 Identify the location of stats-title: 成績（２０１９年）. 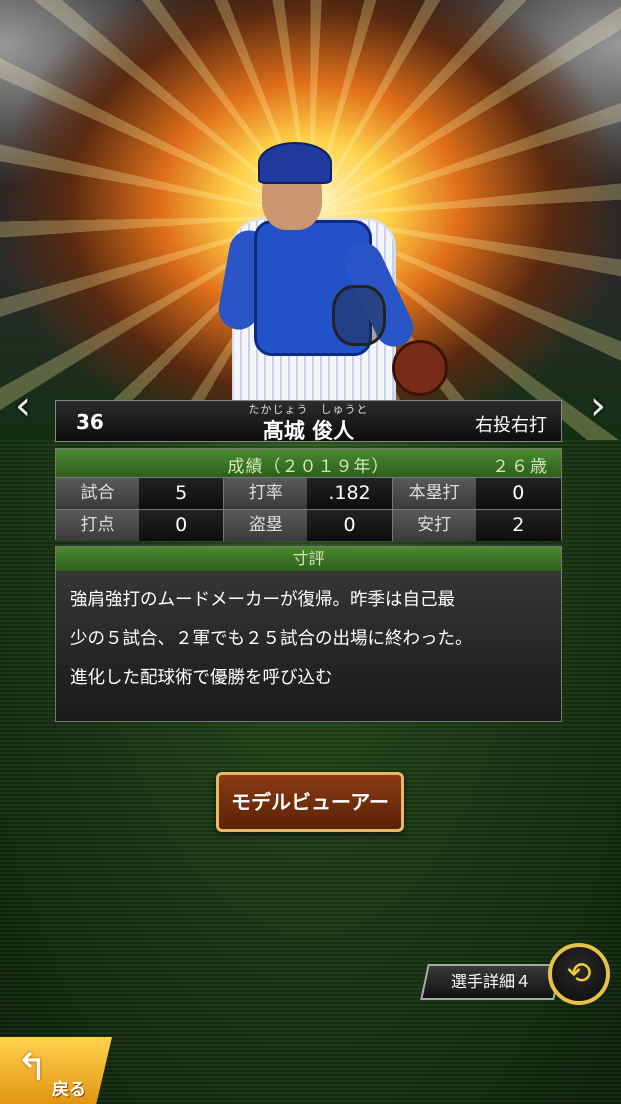
(308, 467).